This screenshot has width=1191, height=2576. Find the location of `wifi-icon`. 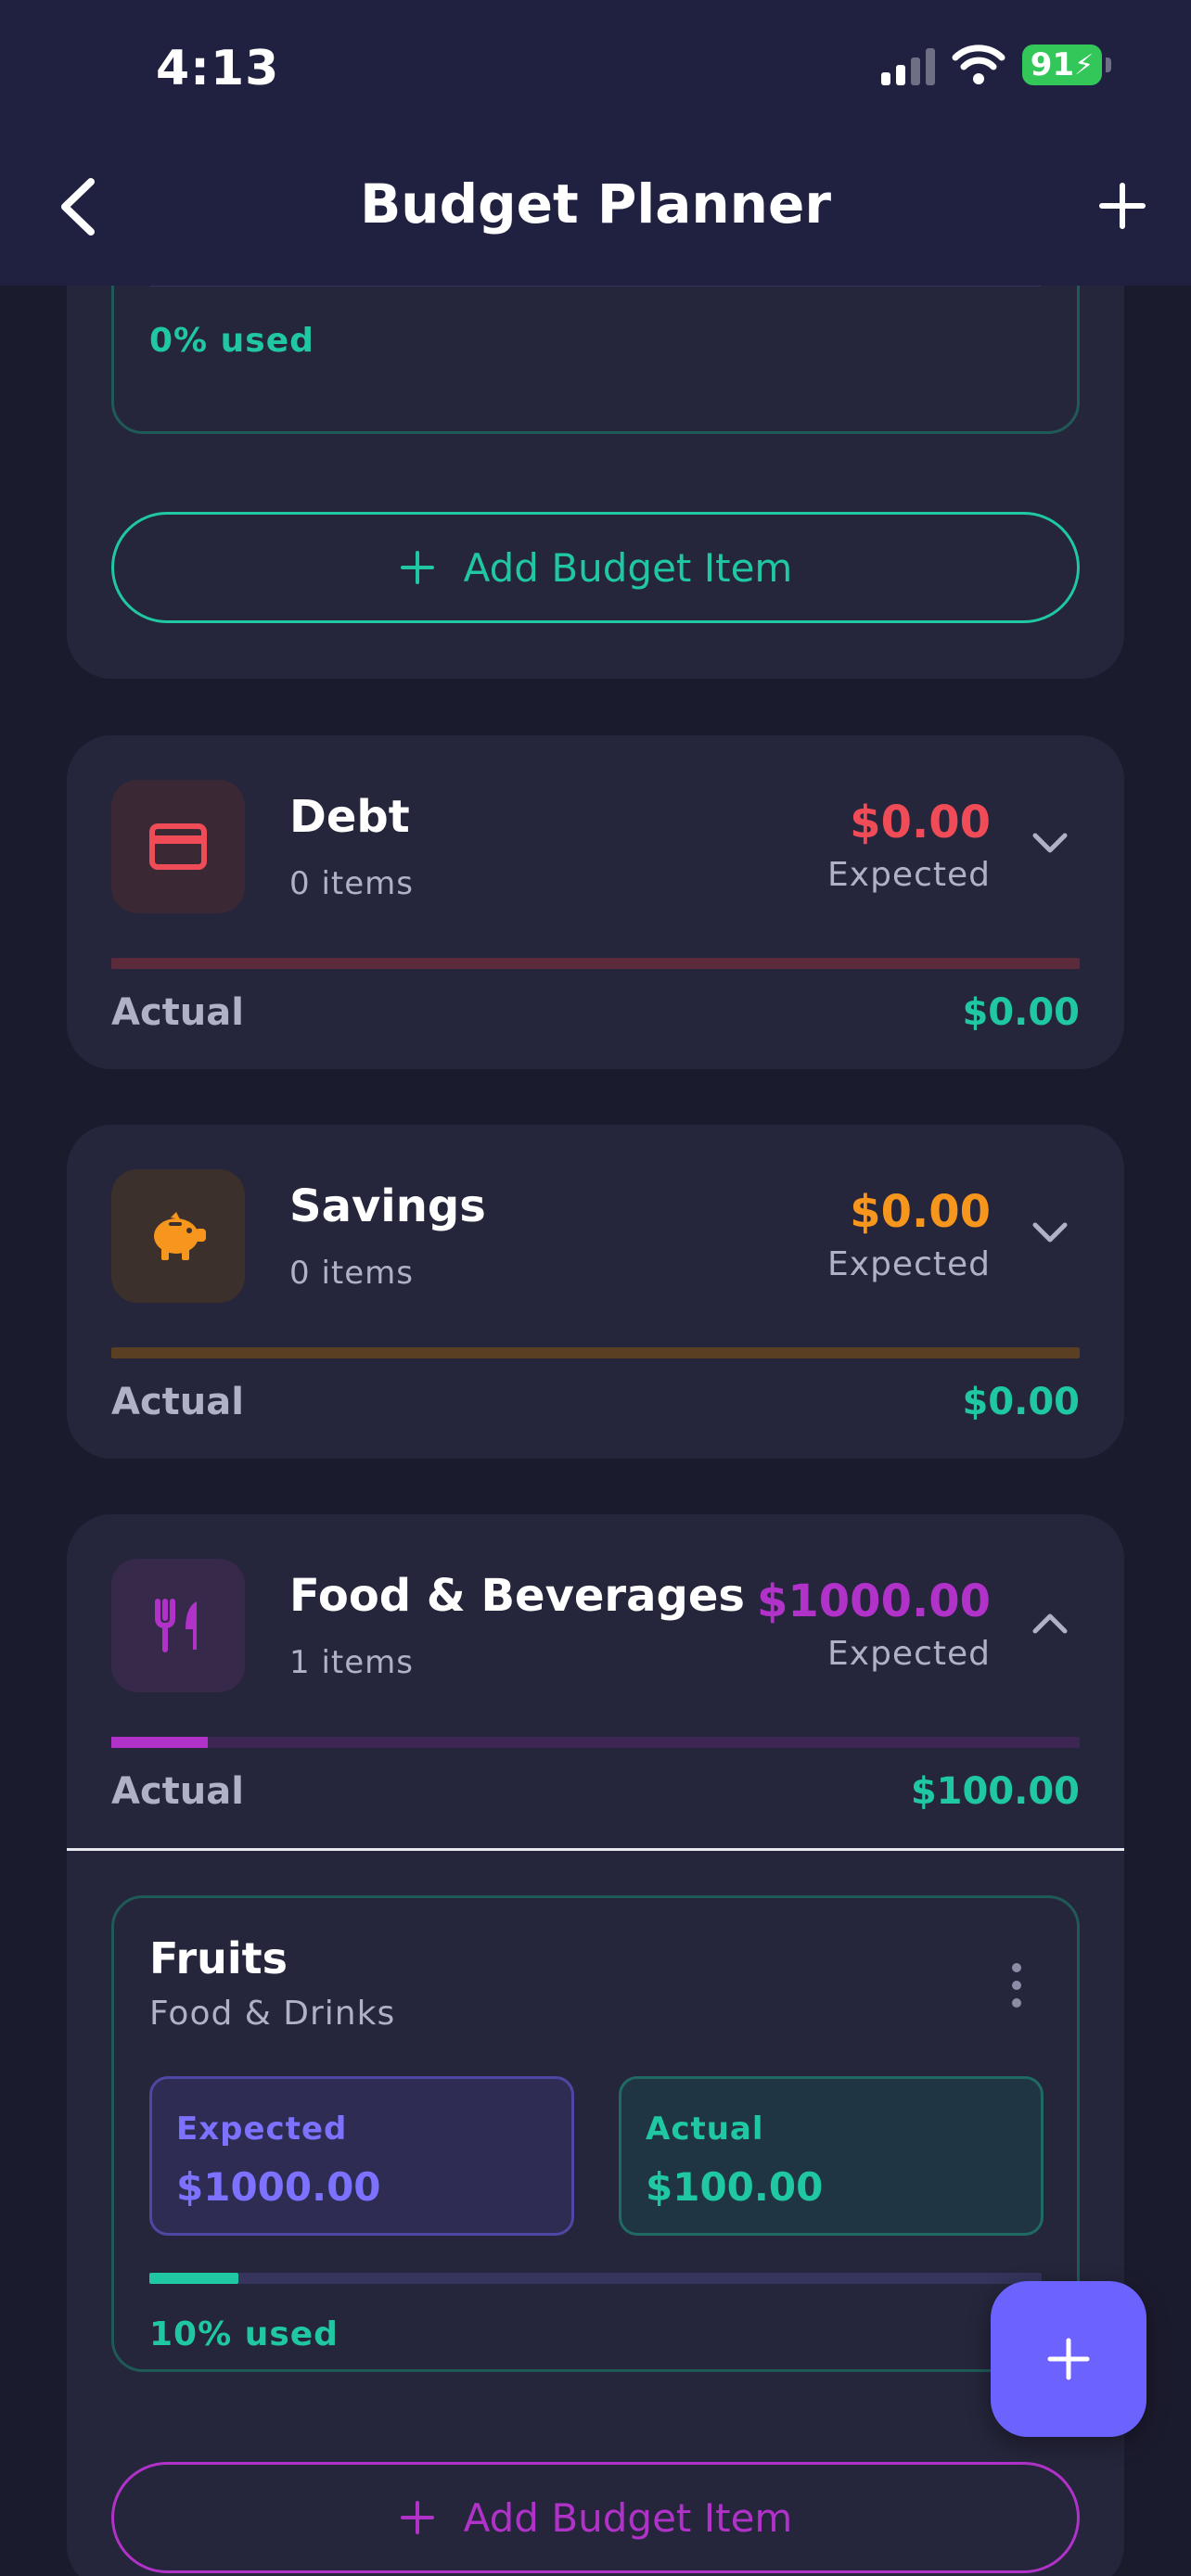

wifi-icon is located at coordinates (978, 64).